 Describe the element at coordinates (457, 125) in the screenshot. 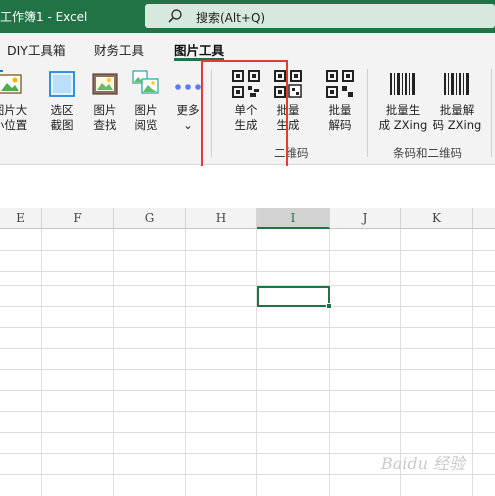

I see `batch-decode-zxing-label-2: 码 ZXing` at that location.